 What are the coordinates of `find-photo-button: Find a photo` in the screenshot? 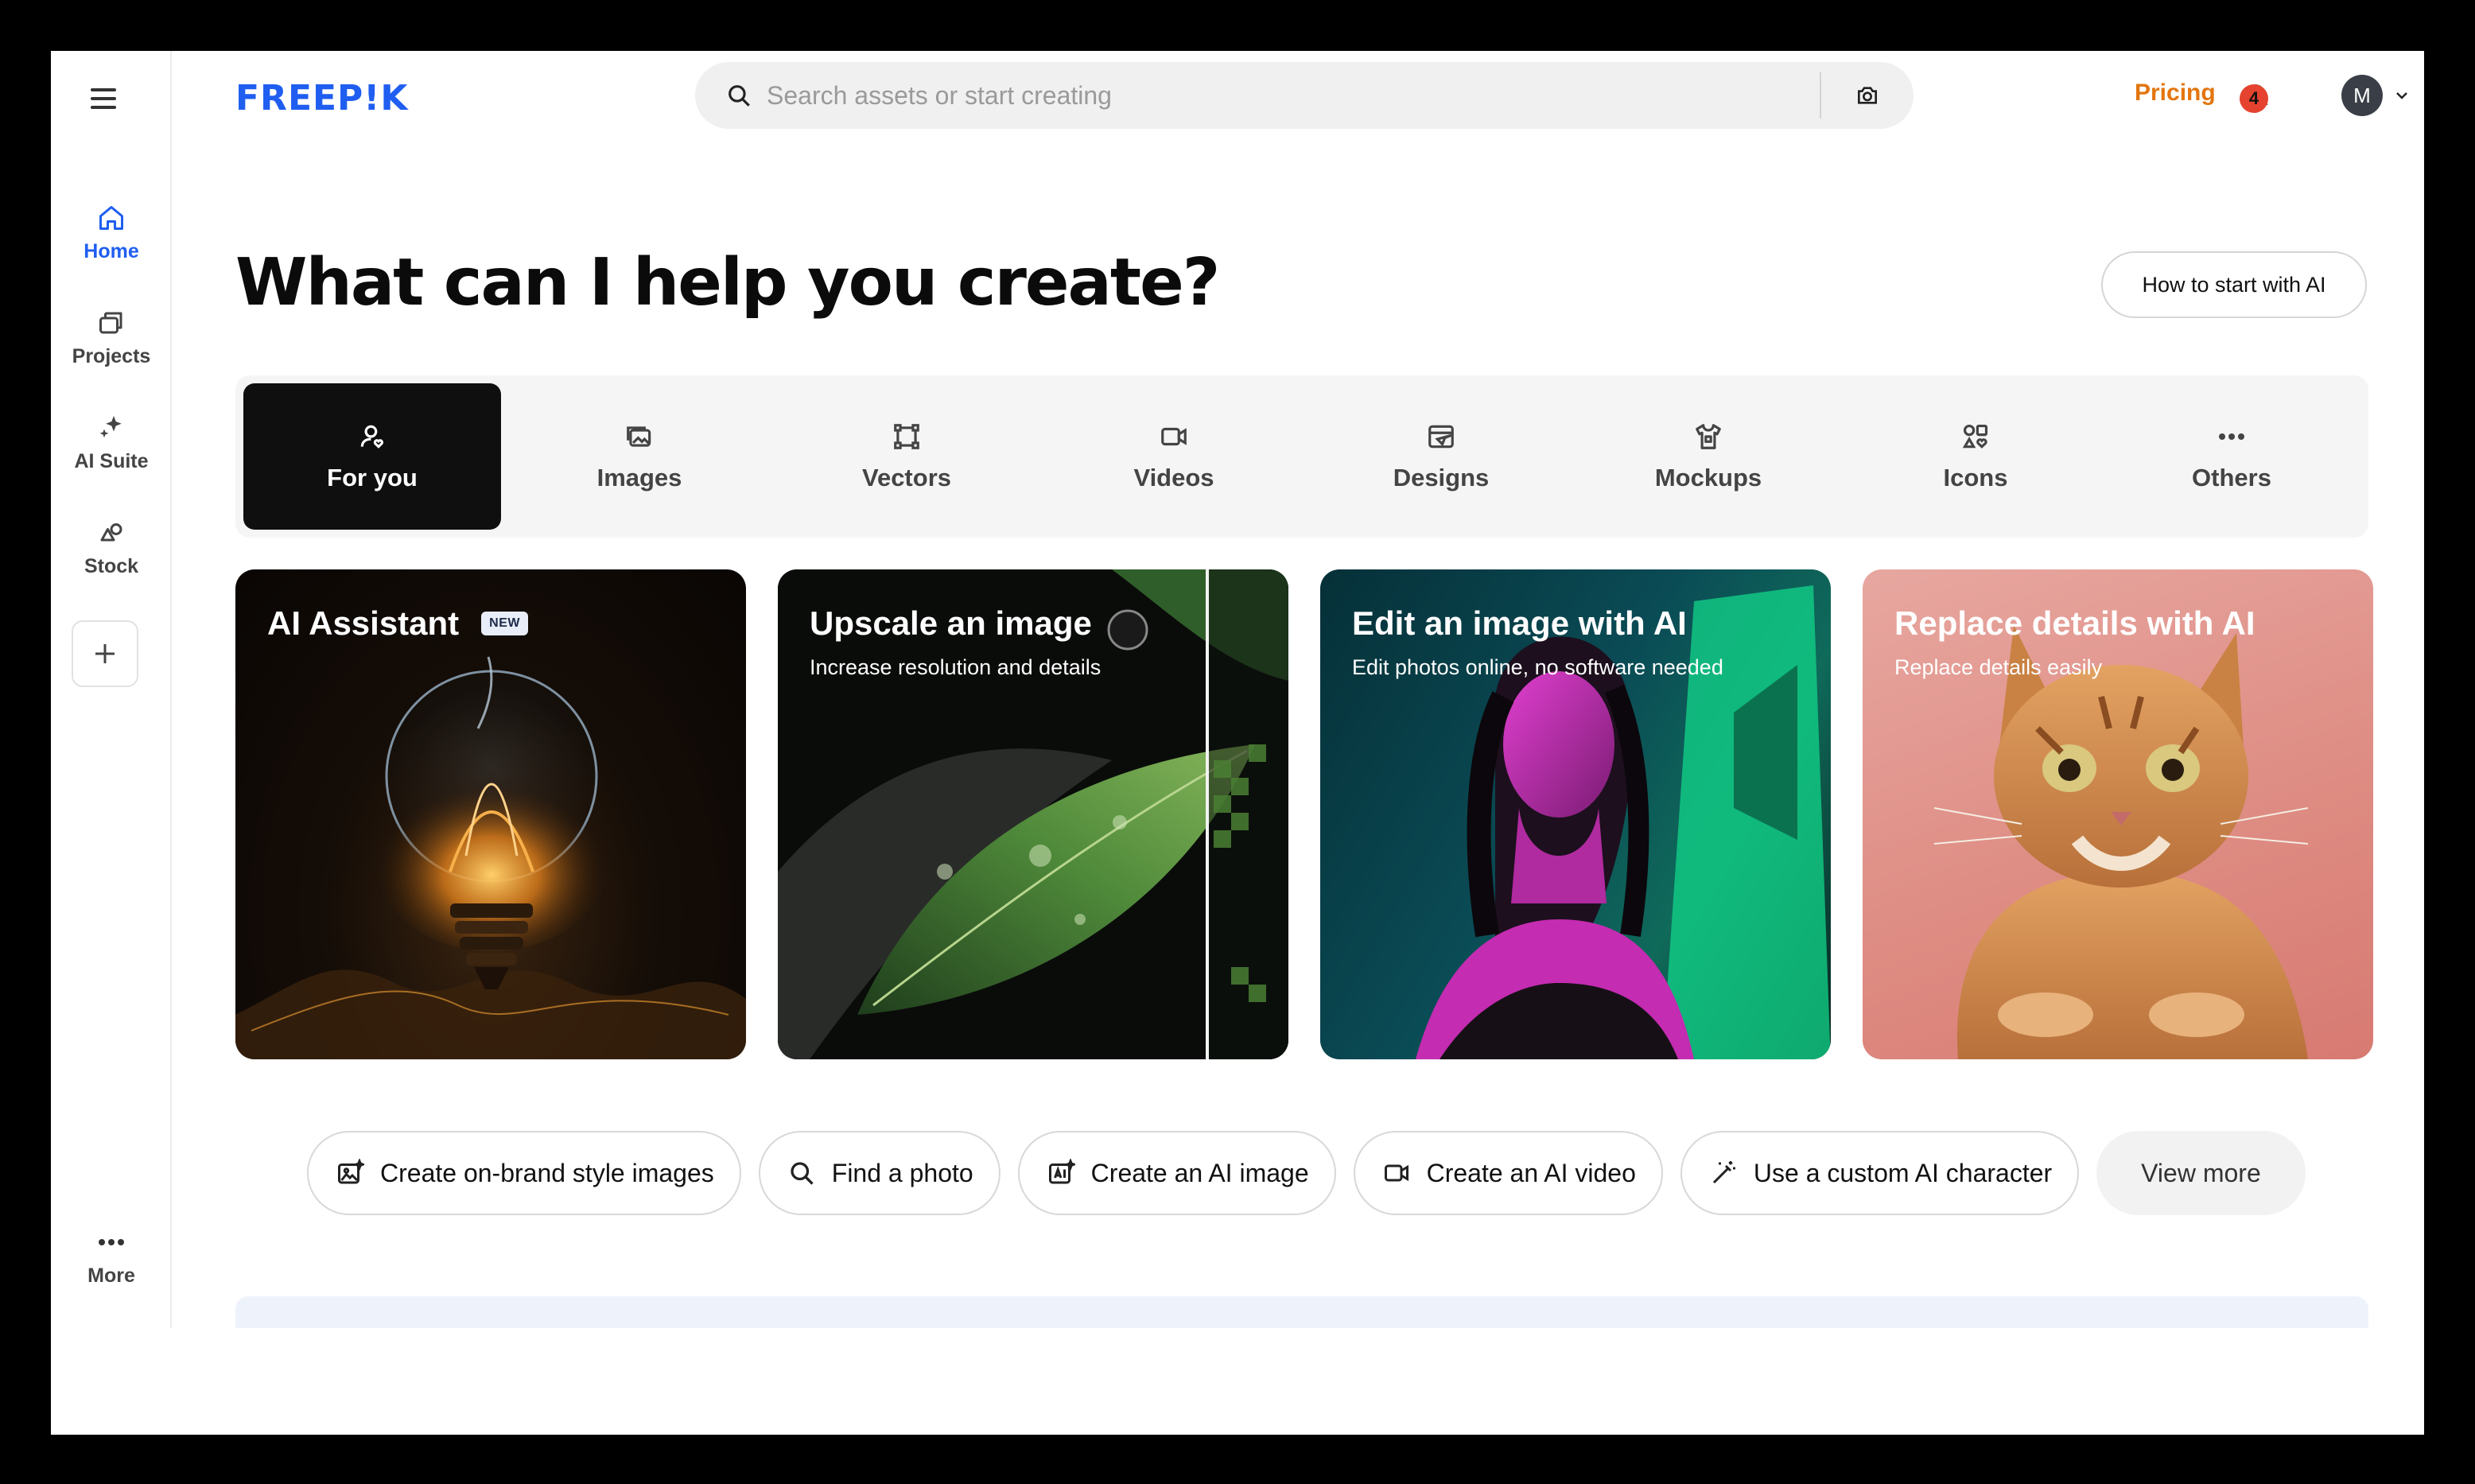 It's located at (879, 1173).